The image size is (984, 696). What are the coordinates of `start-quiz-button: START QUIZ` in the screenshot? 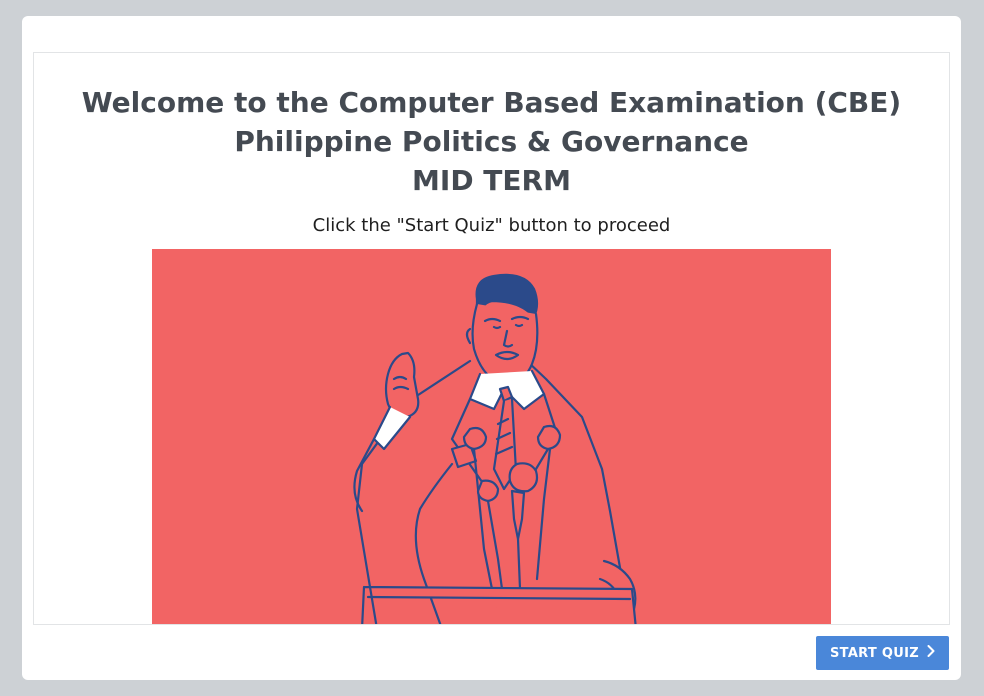 It's located at (882, 653).